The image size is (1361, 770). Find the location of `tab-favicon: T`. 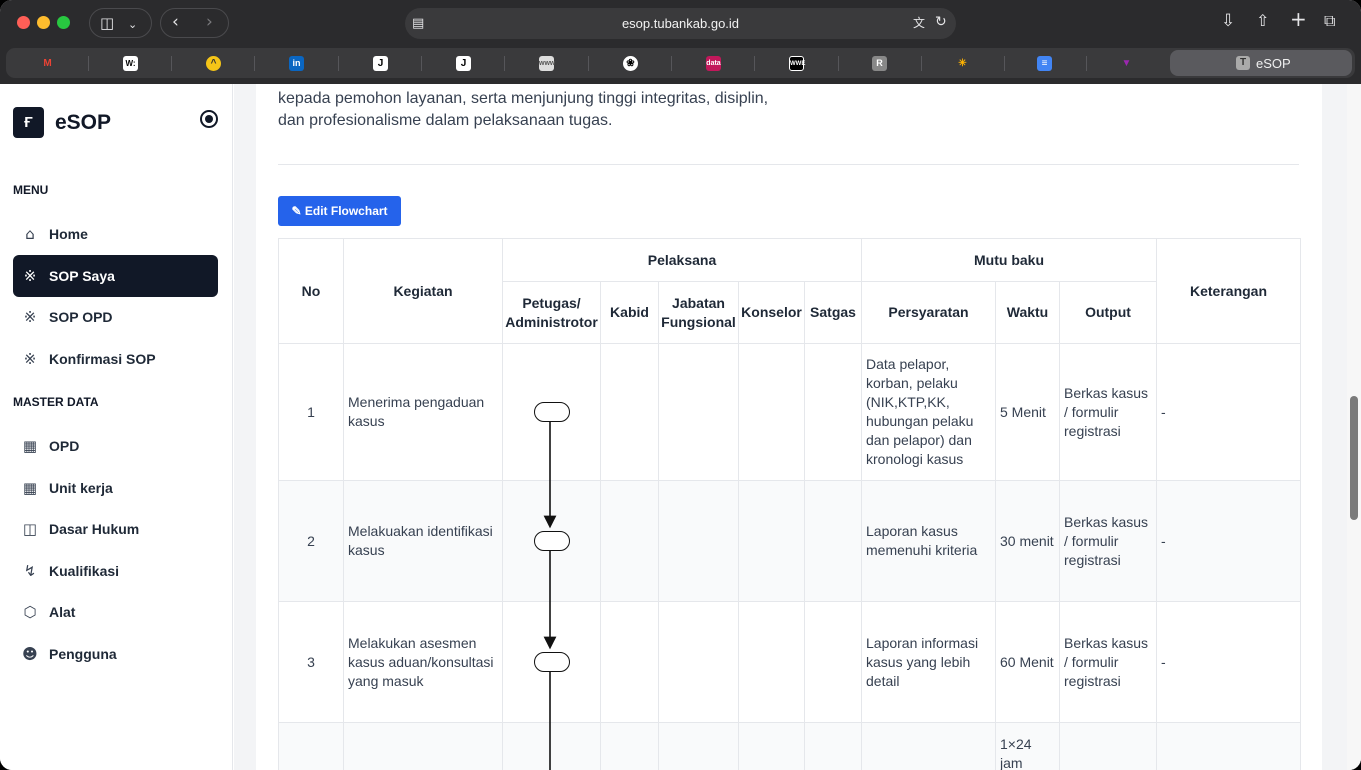

tab-favicon: T is located at coordinates (1243, 63).